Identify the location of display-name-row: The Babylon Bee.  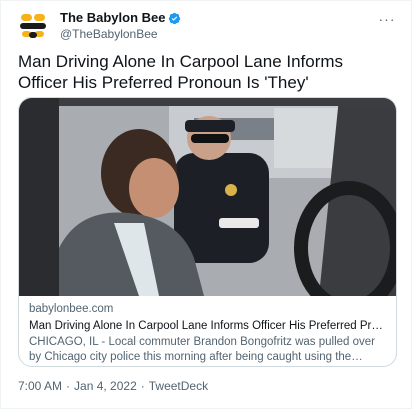
(120, 18).